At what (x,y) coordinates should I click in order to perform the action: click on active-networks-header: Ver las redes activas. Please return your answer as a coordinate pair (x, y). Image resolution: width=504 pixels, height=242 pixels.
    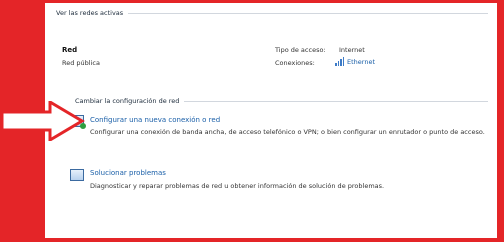
    Looking at the image, I should click on (272, 13).